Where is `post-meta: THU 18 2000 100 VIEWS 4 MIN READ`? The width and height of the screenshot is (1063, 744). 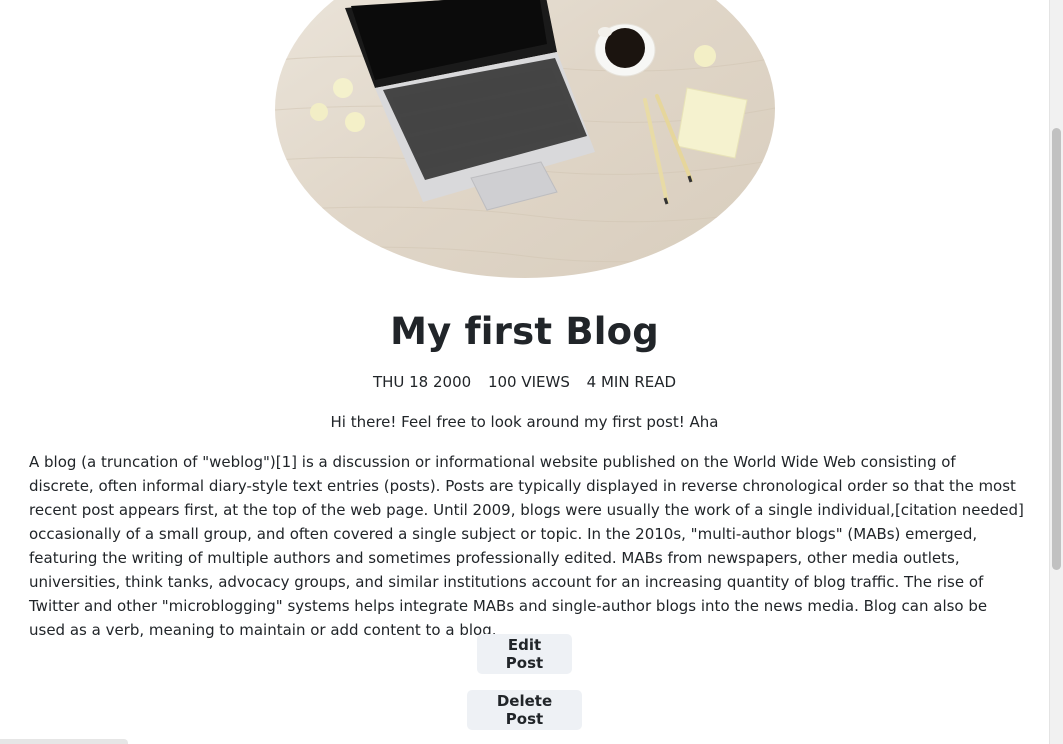
post-meta: THU 18 2000 100 VIEWS 4 MIN READ is located at coordinates (524, 382).